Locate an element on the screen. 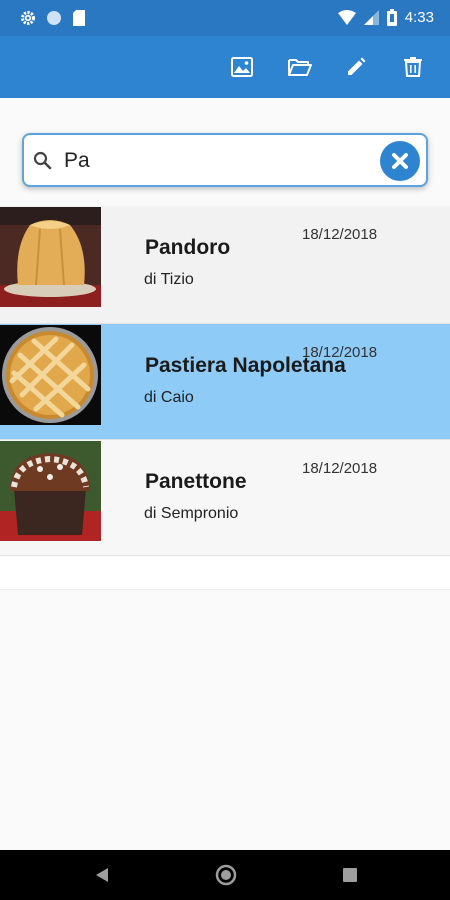 Image resolution: width=450 pixels, height=900 pixels. folder-open-icon is located at coordinates (300, 67).